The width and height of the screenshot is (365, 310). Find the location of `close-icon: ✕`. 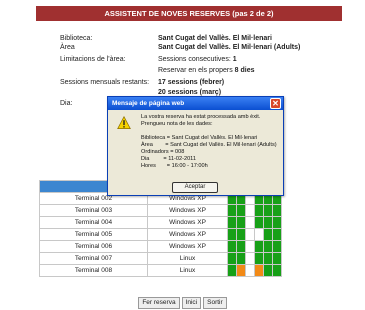

close-icon: ✕ is located at coordinates (275, 103).